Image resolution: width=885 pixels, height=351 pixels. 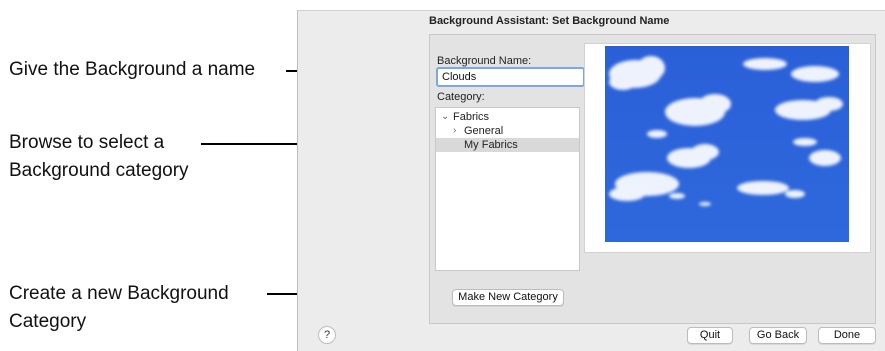 What do you see at coordinates (445, 117) in the screenshot?
I see `chevron-down-icon: ⌄` at bounding box center [445, 117].